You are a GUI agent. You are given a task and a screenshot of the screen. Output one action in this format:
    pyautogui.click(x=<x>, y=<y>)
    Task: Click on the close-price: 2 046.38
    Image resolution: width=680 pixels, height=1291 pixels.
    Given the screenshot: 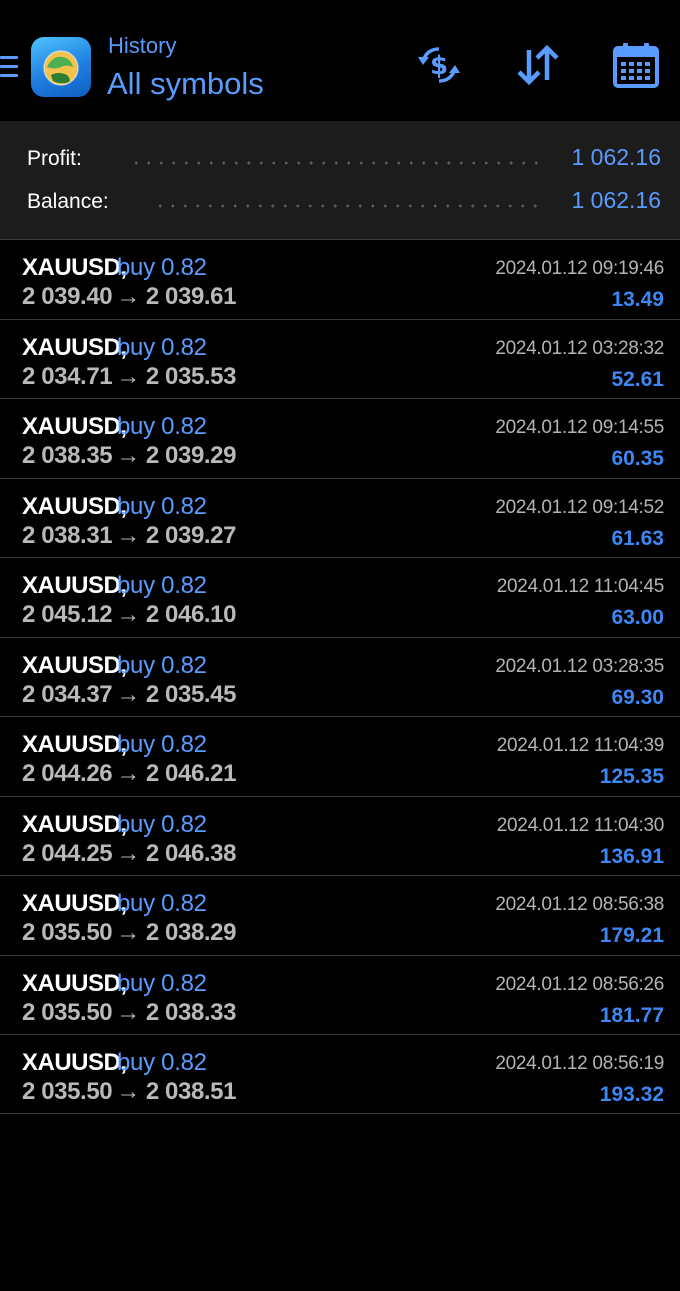 What is the action you would take?
    pyautogui.click(x=191, y=853)
    